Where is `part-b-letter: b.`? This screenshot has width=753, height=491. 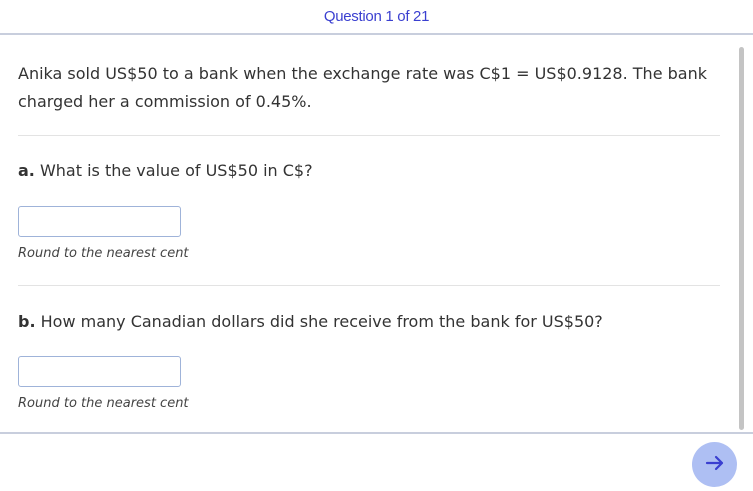
part-b-letter: b. is located at coordinates (27, 321).